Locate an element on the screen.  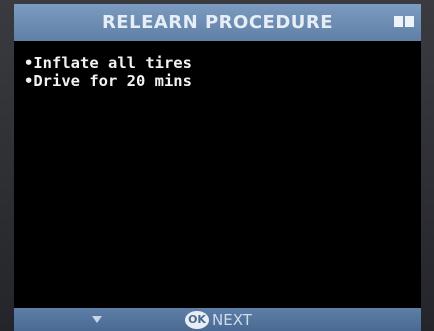
footer-bar: OK NEXT is located at coordinates (217, 319).